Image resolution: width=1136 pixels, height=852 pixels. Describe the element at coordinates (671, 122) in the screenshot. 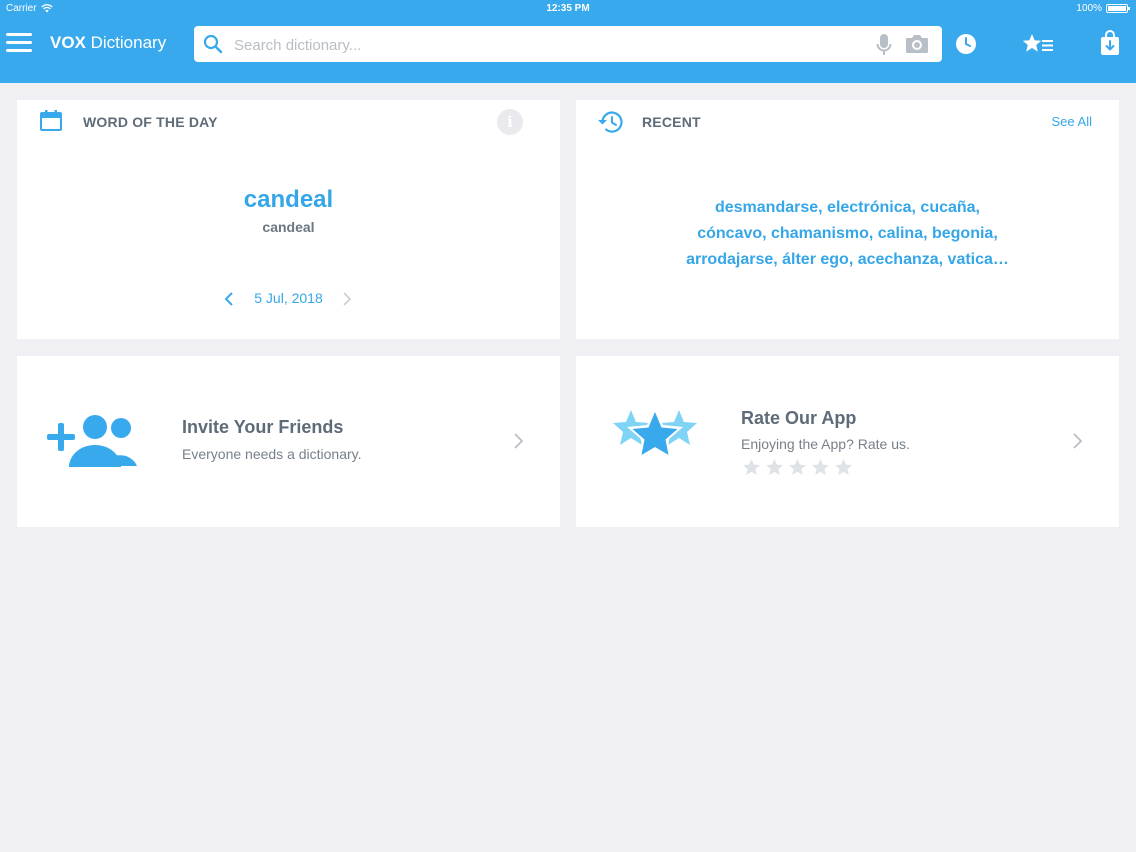

I see `recent-title: RECENT` at that location.